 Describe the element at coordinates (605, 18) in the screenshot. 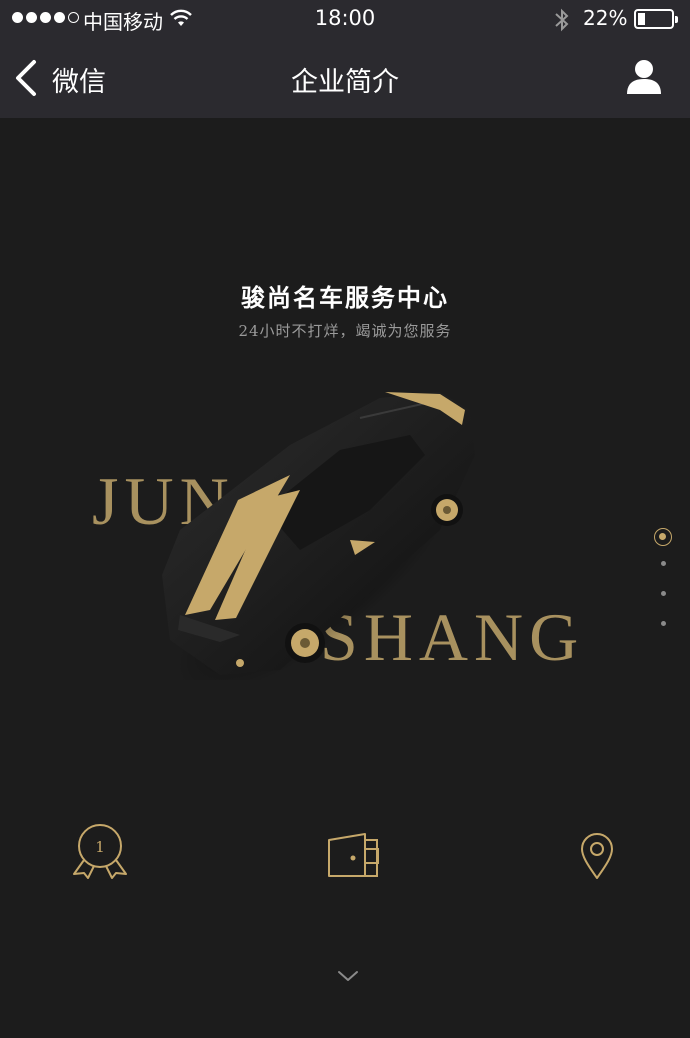

I see `battery-percent: 22%` at that location.